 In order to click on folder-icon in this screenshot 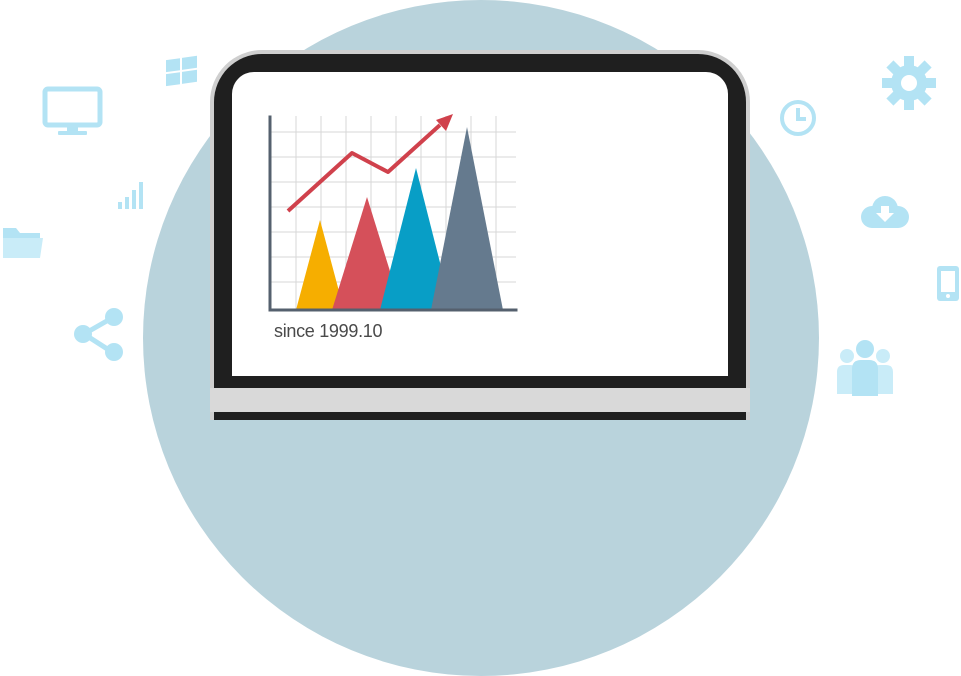, I will do `click(23, 243)`.